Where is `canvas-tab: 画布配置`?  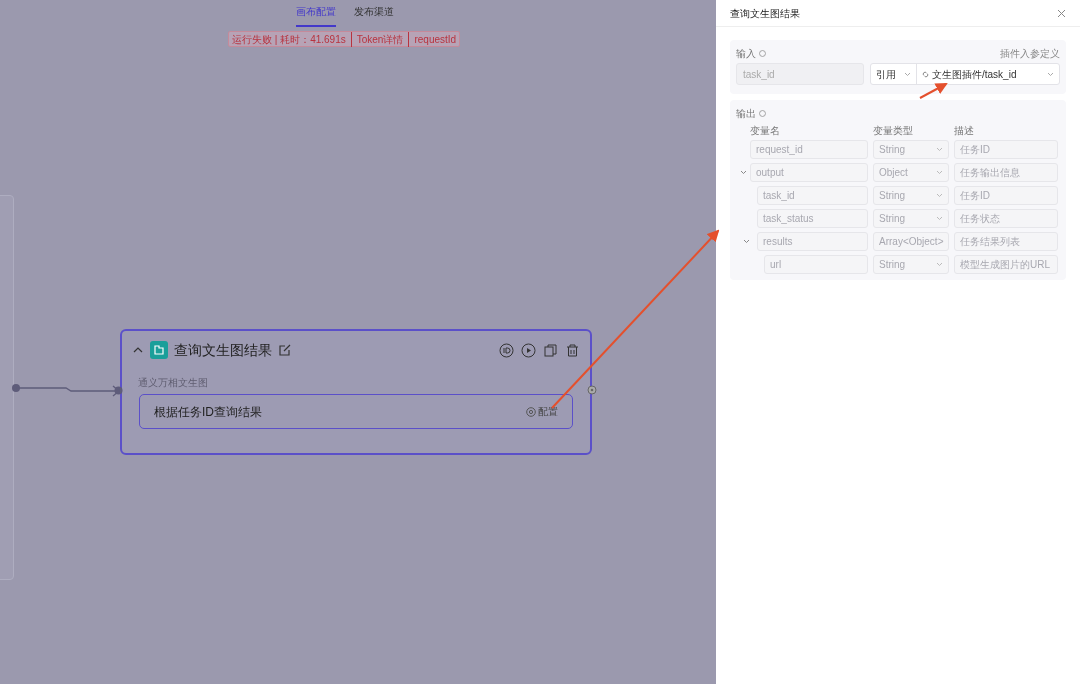 canvas-tab: 画布配置 is located at coordinates (316, 13).